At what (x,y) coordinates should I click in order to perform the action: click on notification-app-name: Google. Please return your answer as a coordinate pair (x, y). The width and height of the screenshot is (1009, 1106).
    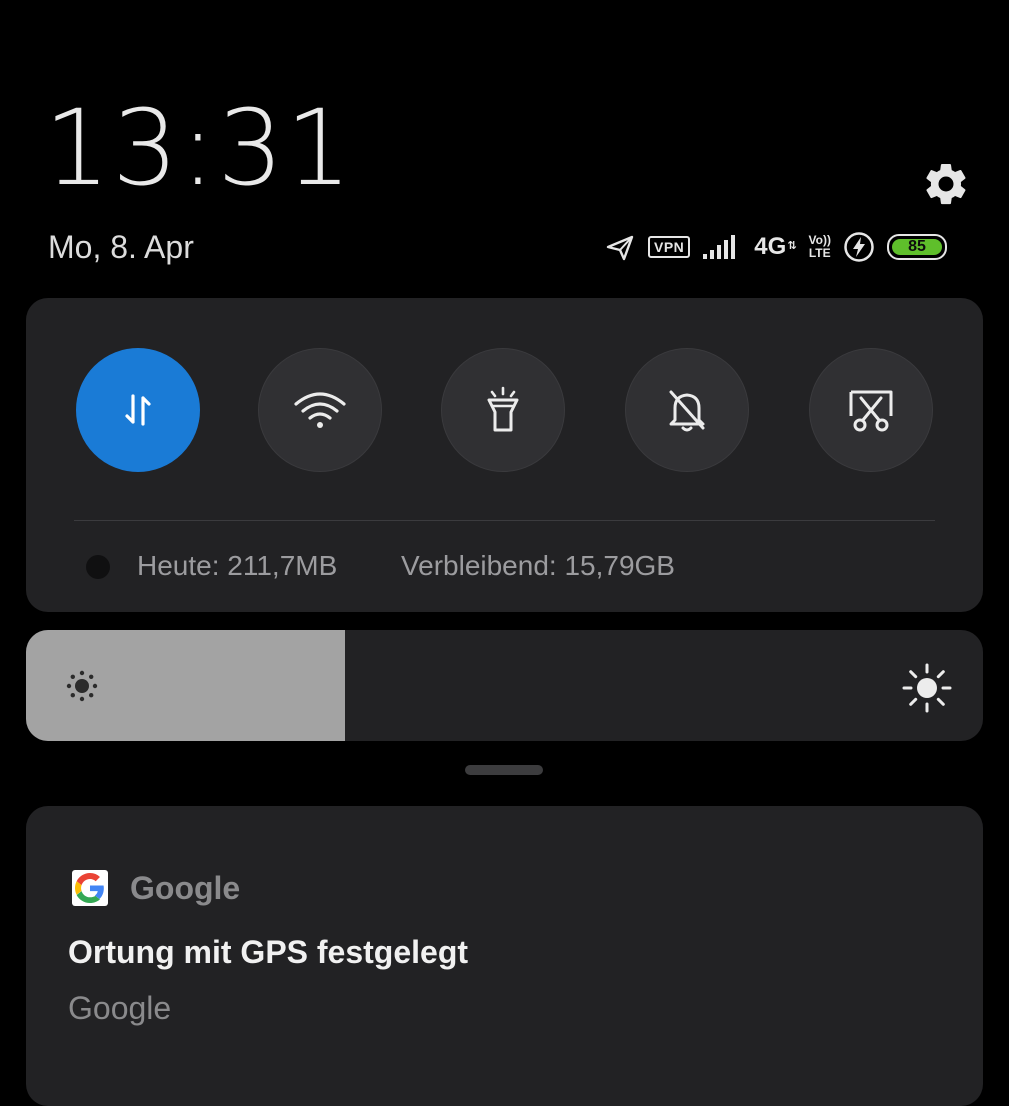
    Looking at the image, I should click on (185, 888).